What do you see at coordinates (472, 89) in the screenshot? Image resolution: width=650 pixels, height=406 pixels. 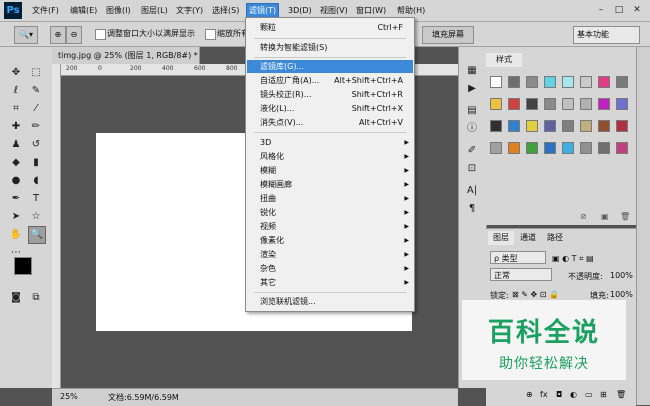 I see `actions-panel-icon: ▶` at bounding box center [472, 89].